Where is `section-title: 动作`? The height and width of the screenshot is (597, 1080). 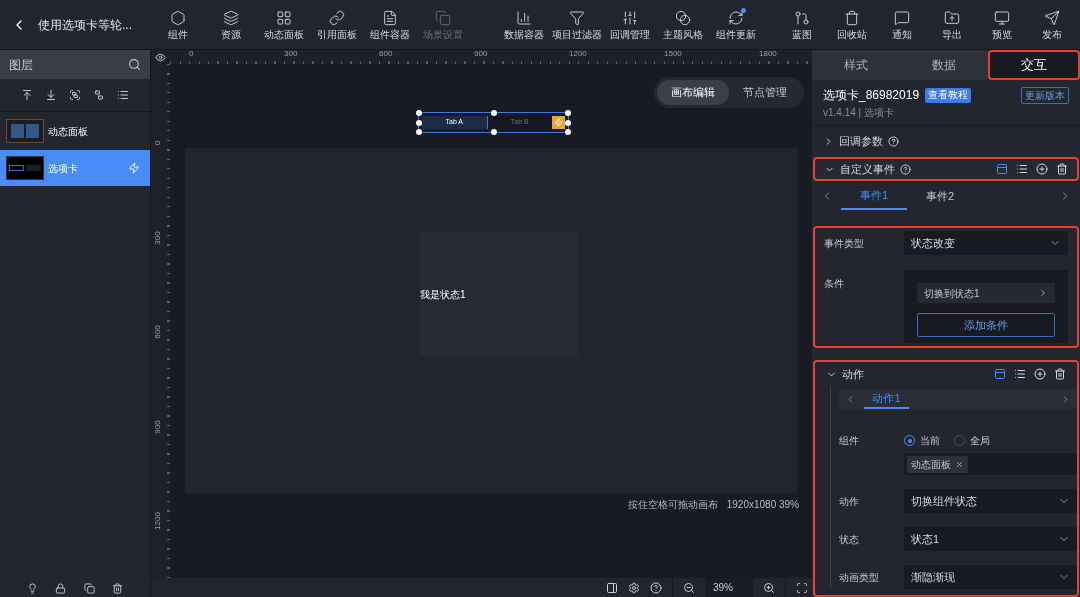
section-title: 动作 is located at coordinates (853, 374).